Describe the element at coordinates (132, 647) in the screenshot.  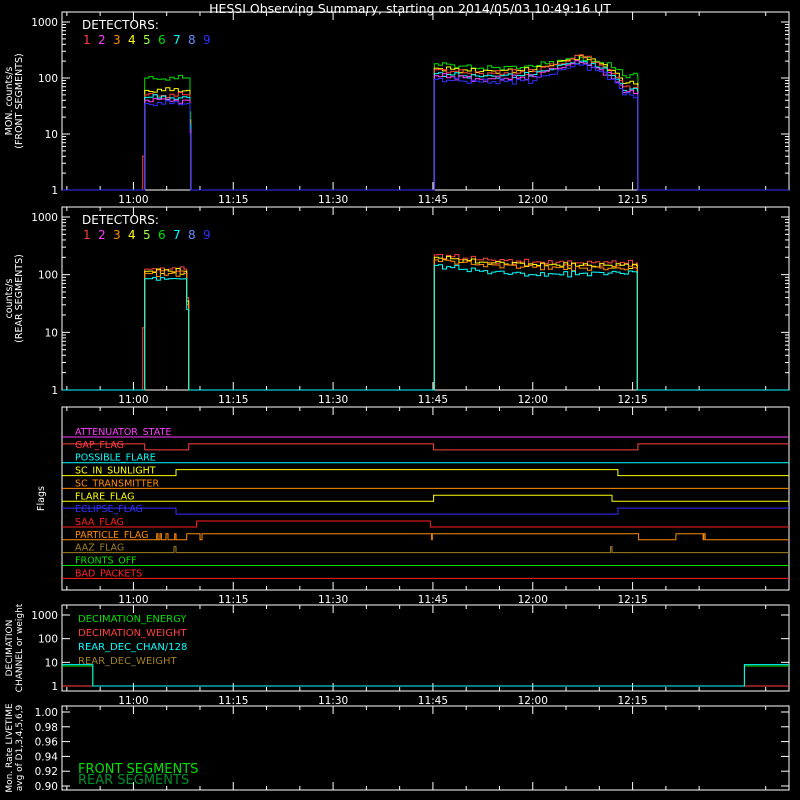
I see `decimation-legend-2: REAR_DEC_CHAN/128` at that location.